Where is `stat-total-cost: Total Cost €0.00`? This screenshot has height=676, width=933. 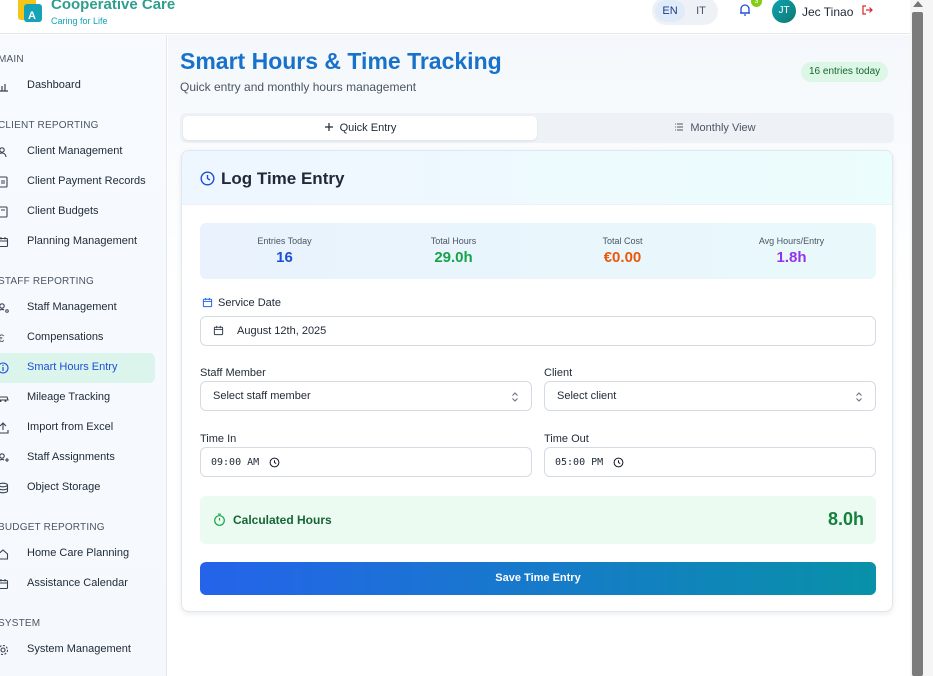
stat-total-cost: Total Cost €0.00 is located at coordinates (622, 251).